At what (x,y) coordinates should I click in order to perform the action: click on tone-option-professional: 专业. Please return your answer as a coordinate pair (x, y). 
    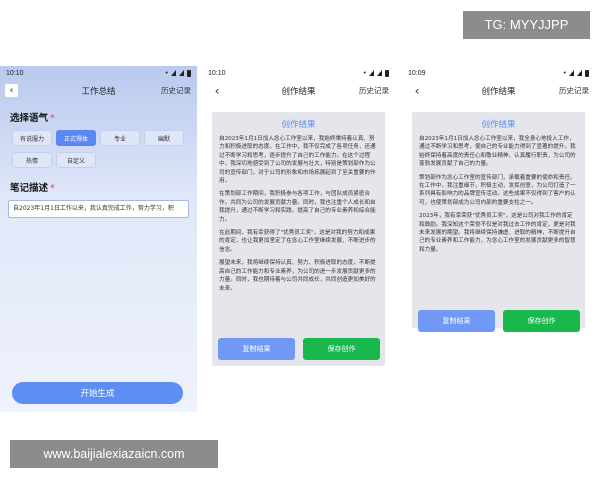
    Looking at the image, I should click on (120, 138).